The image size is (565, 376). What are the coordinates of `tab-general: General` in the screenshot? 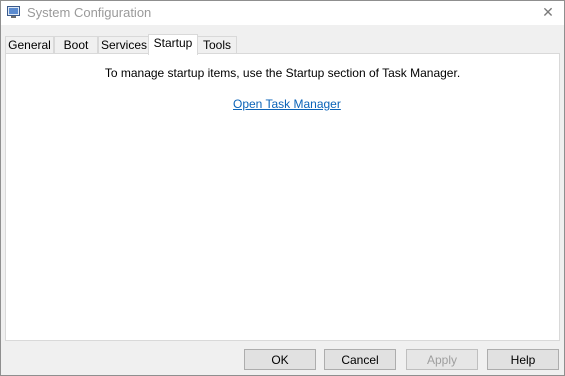 It's located at (29, 45).